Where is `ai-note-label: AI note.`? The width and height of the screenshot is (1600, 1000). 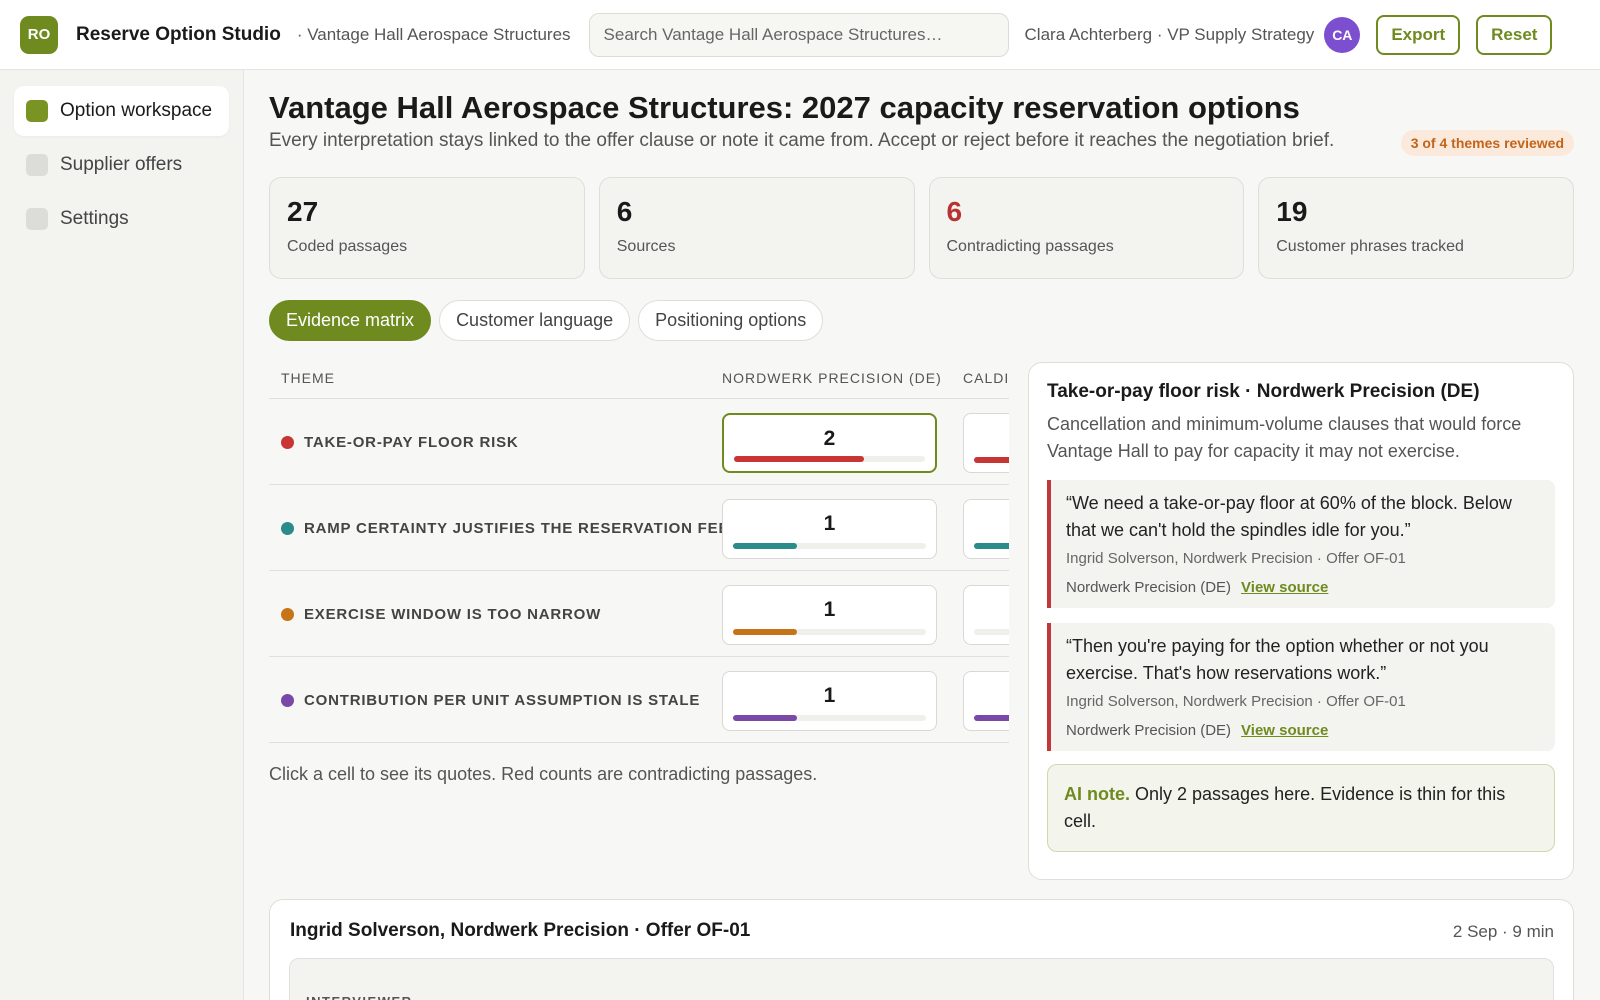 ai-note-label: AI note. is located at coordinates (1097, 794).